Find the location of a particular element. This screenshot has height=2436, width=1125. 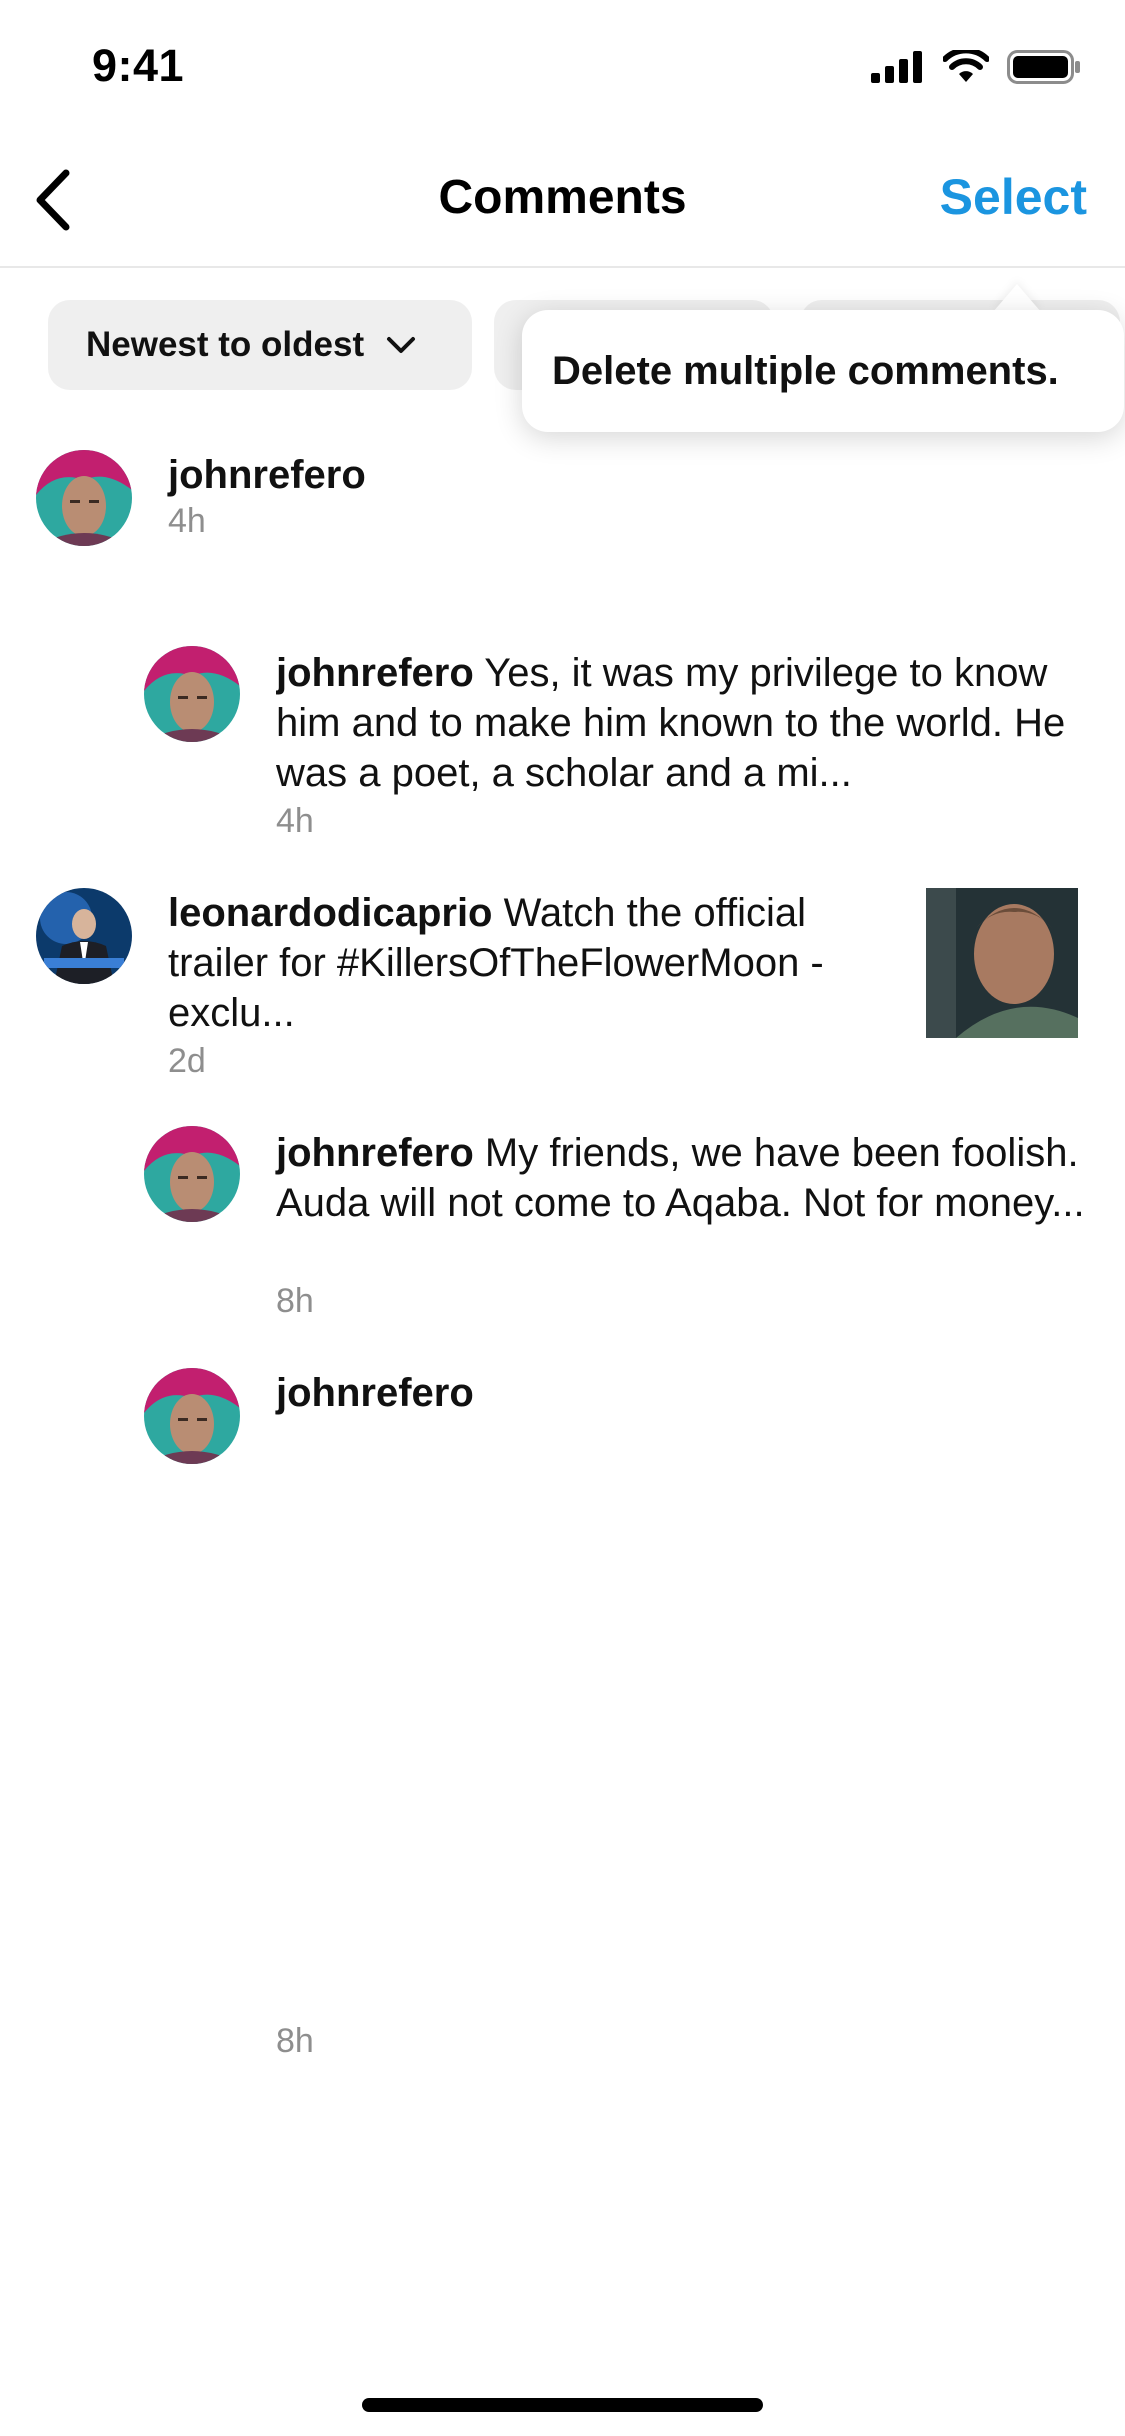

post-thumbnail is located at coordinates (1002, 963).